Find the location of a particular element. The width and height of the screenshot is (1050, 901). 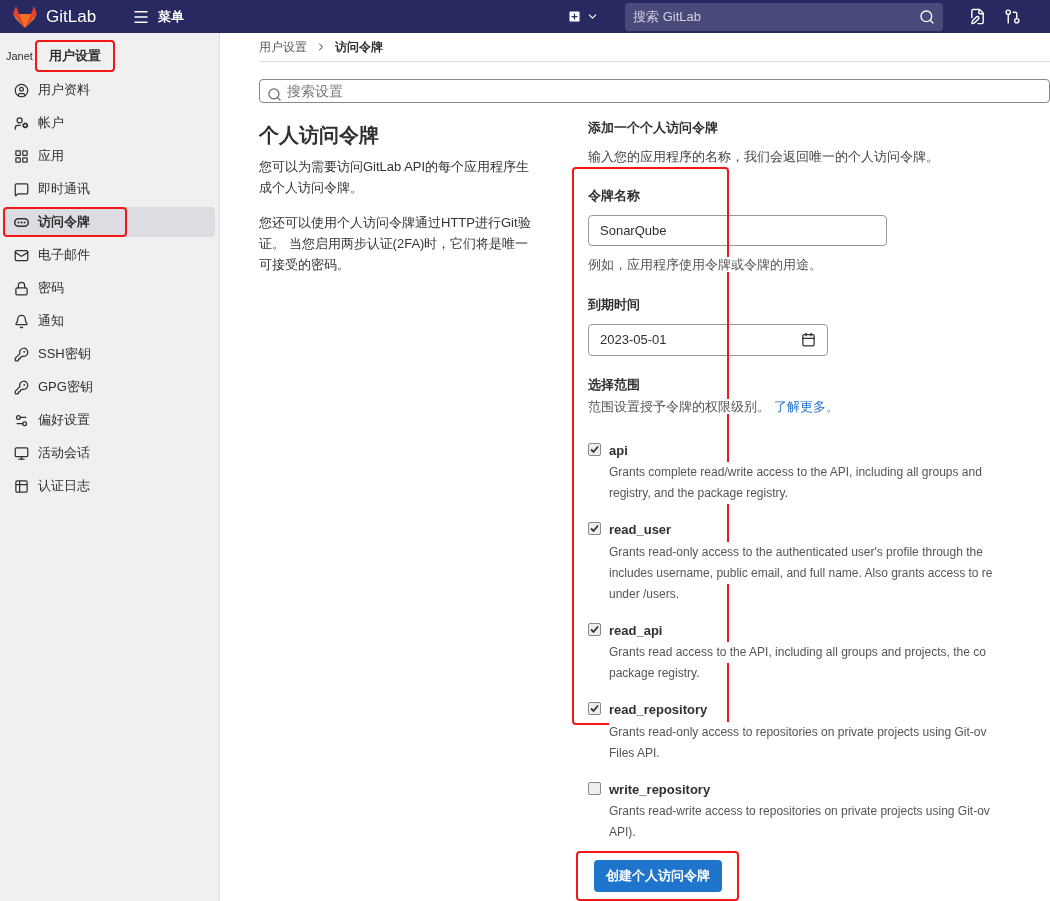

grid-icon is located at coordinates (21, 156).